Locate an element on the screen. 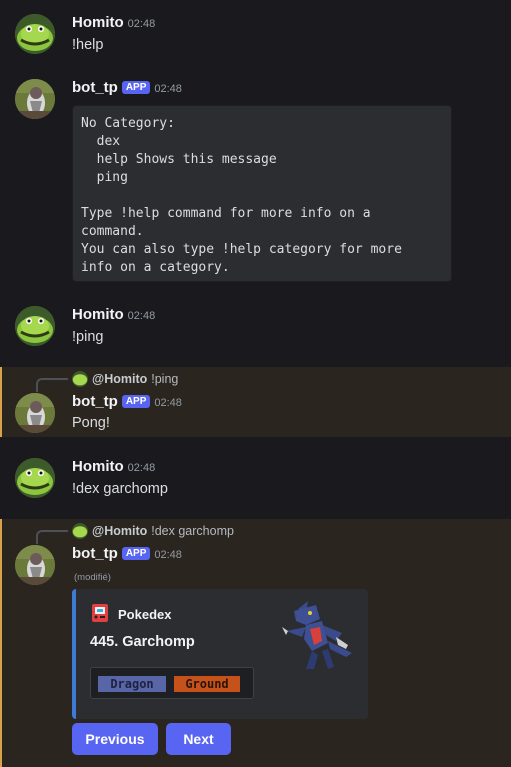  message-text: !dex garchomp is located at coordinates (120, 489).